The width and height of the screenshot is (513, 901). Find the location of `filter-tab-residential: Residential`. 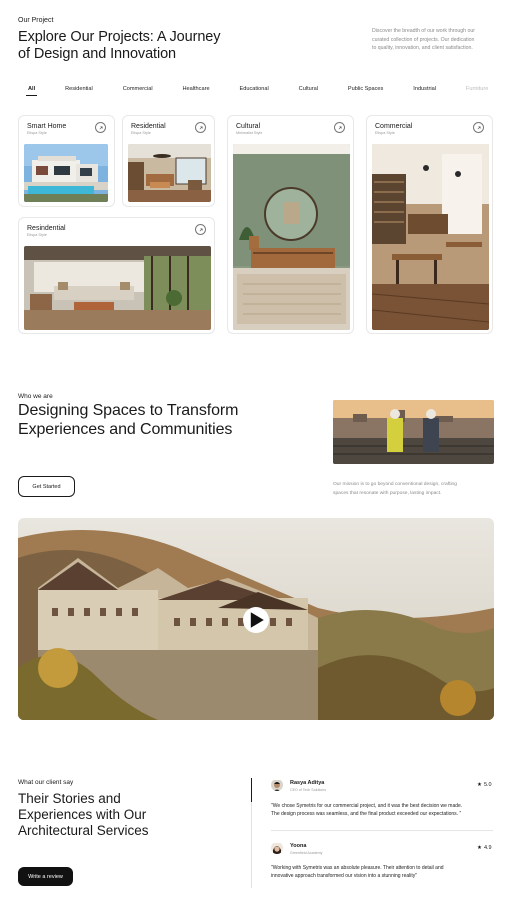

filter-tab-residential: Residential is located at coordinates (79, 91).